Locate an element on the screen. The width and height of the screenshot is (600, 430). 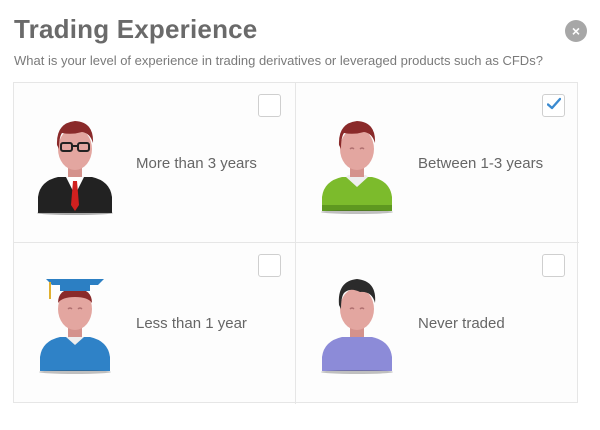
option-label: Less than 1 year is located at coordinates (191, 323).